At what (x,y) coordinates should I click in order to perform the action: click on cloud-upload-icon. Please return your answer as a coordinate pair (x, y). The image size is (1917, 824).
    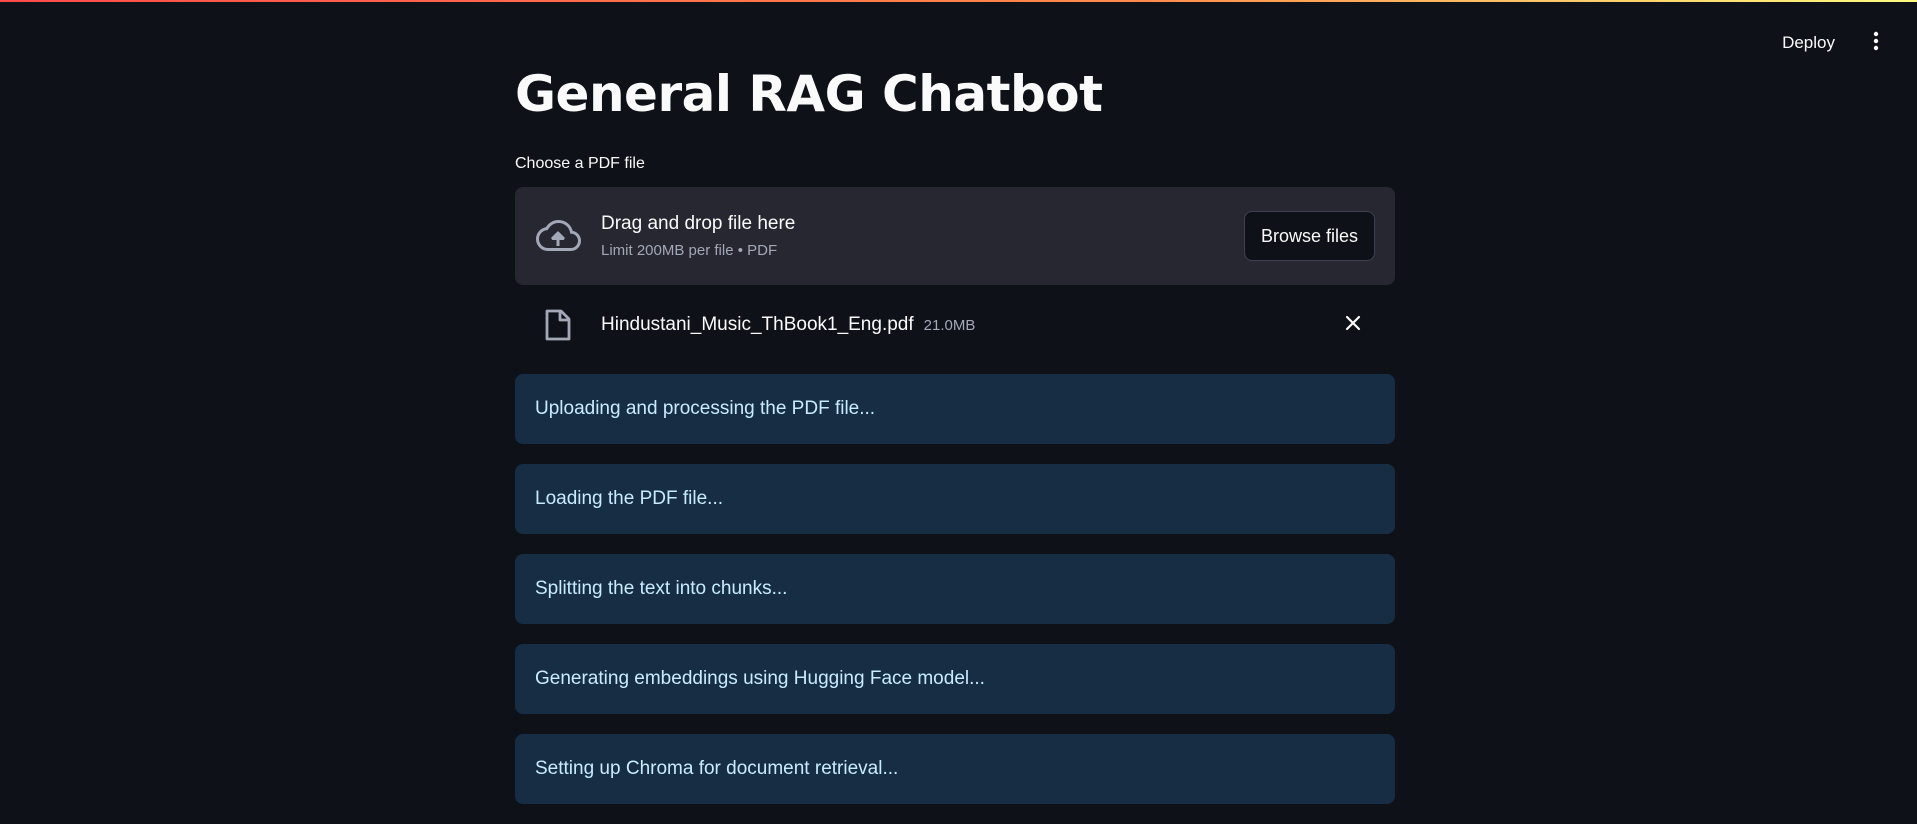
    Looking at the image, I should click on (558, 236).